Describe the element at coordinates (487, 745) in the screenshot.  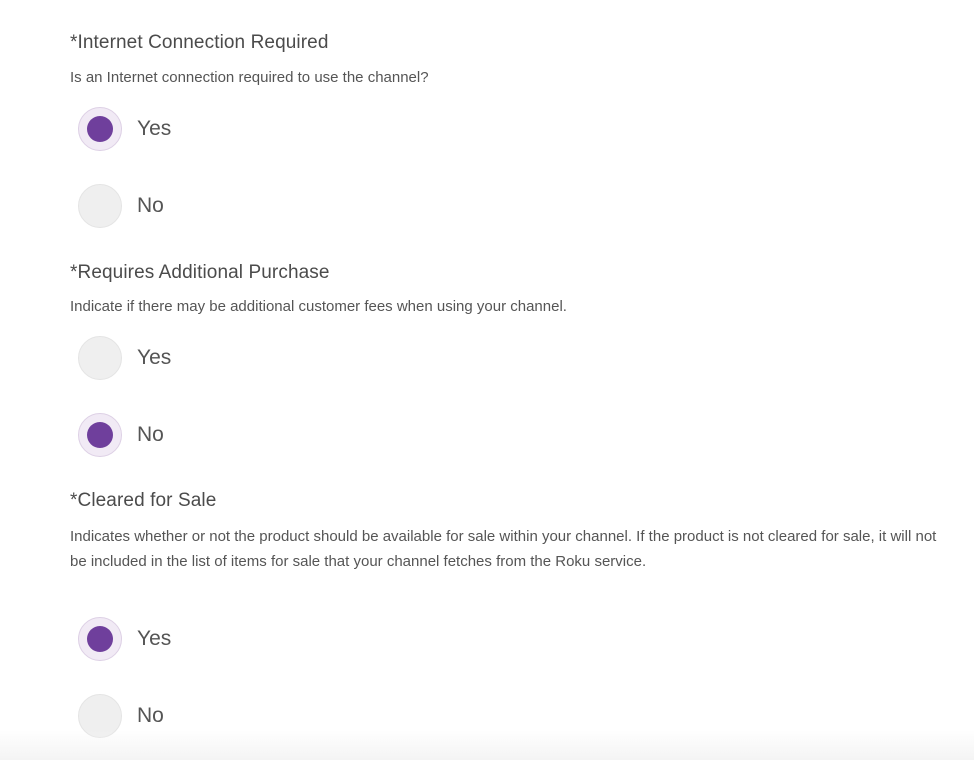
I see `bottom-fade` at that location.